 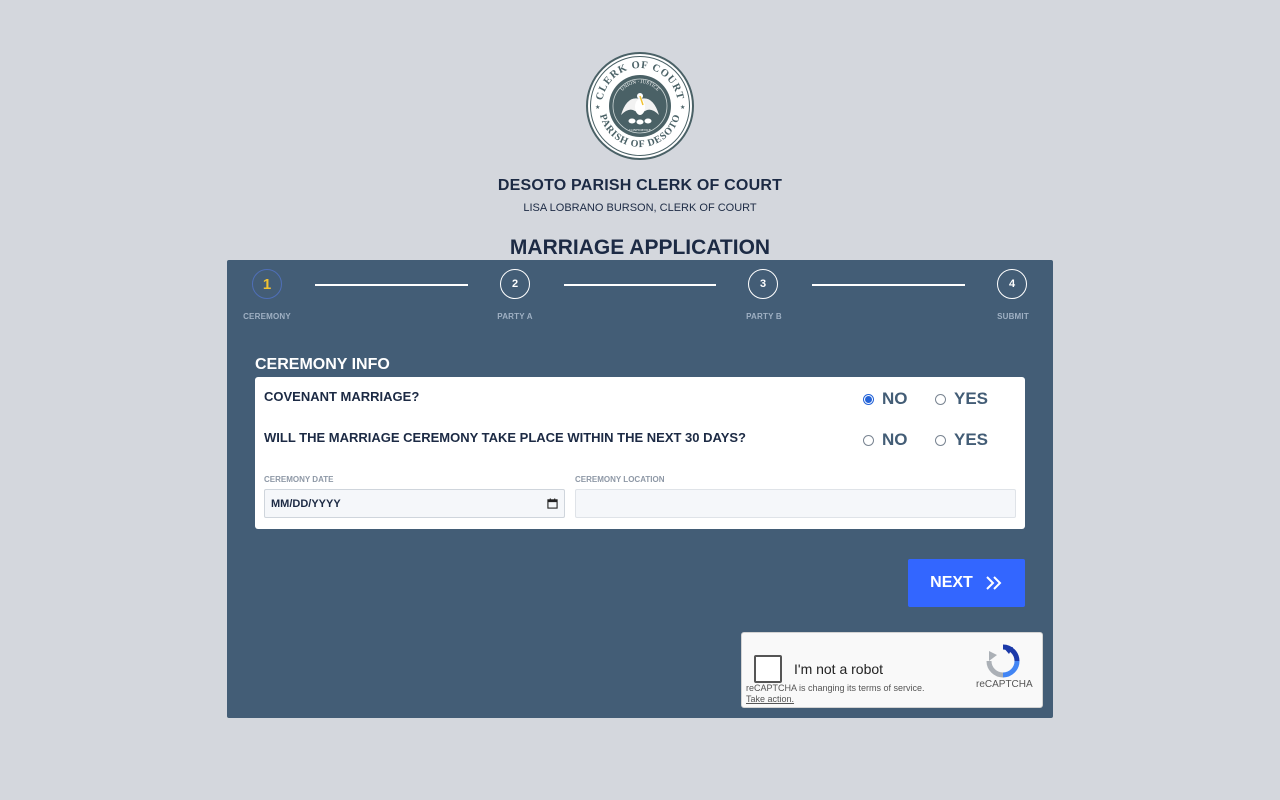 What do you see at coordinates (768, 669) in the screenshot?
I see `recaptcha-checkbox` at bounding box center [768, 669].